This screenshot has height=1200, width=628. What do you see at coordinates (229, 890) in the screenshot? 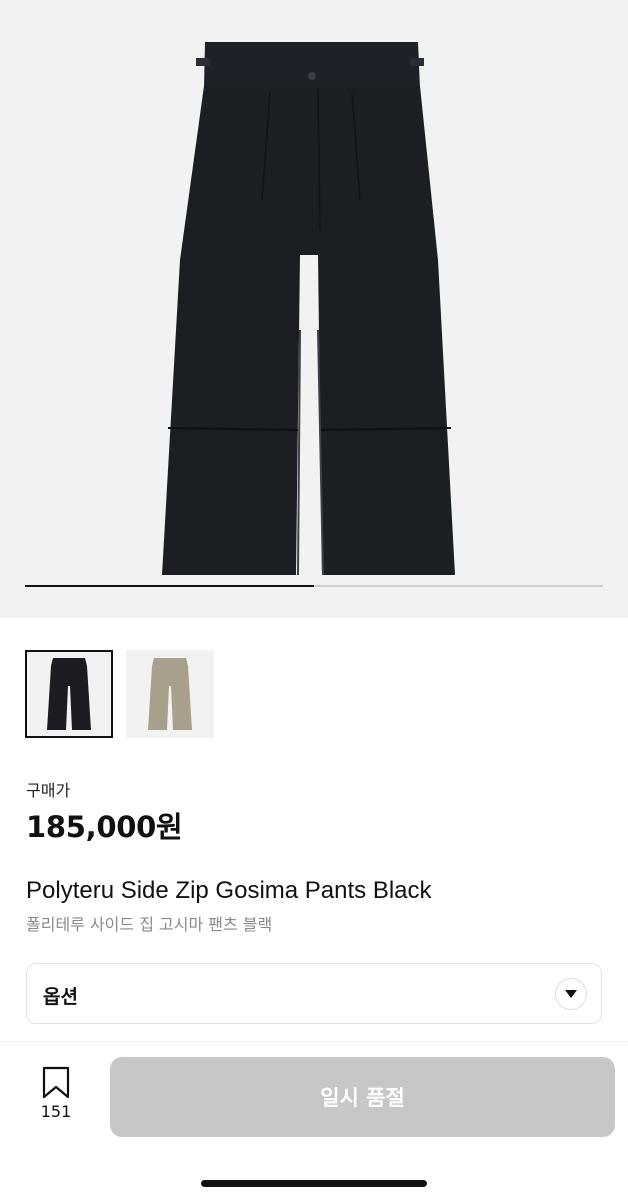
I see `product-title-en: Polyteru Side Zip Gosima Pants Black` at bounding box center [229, 890].